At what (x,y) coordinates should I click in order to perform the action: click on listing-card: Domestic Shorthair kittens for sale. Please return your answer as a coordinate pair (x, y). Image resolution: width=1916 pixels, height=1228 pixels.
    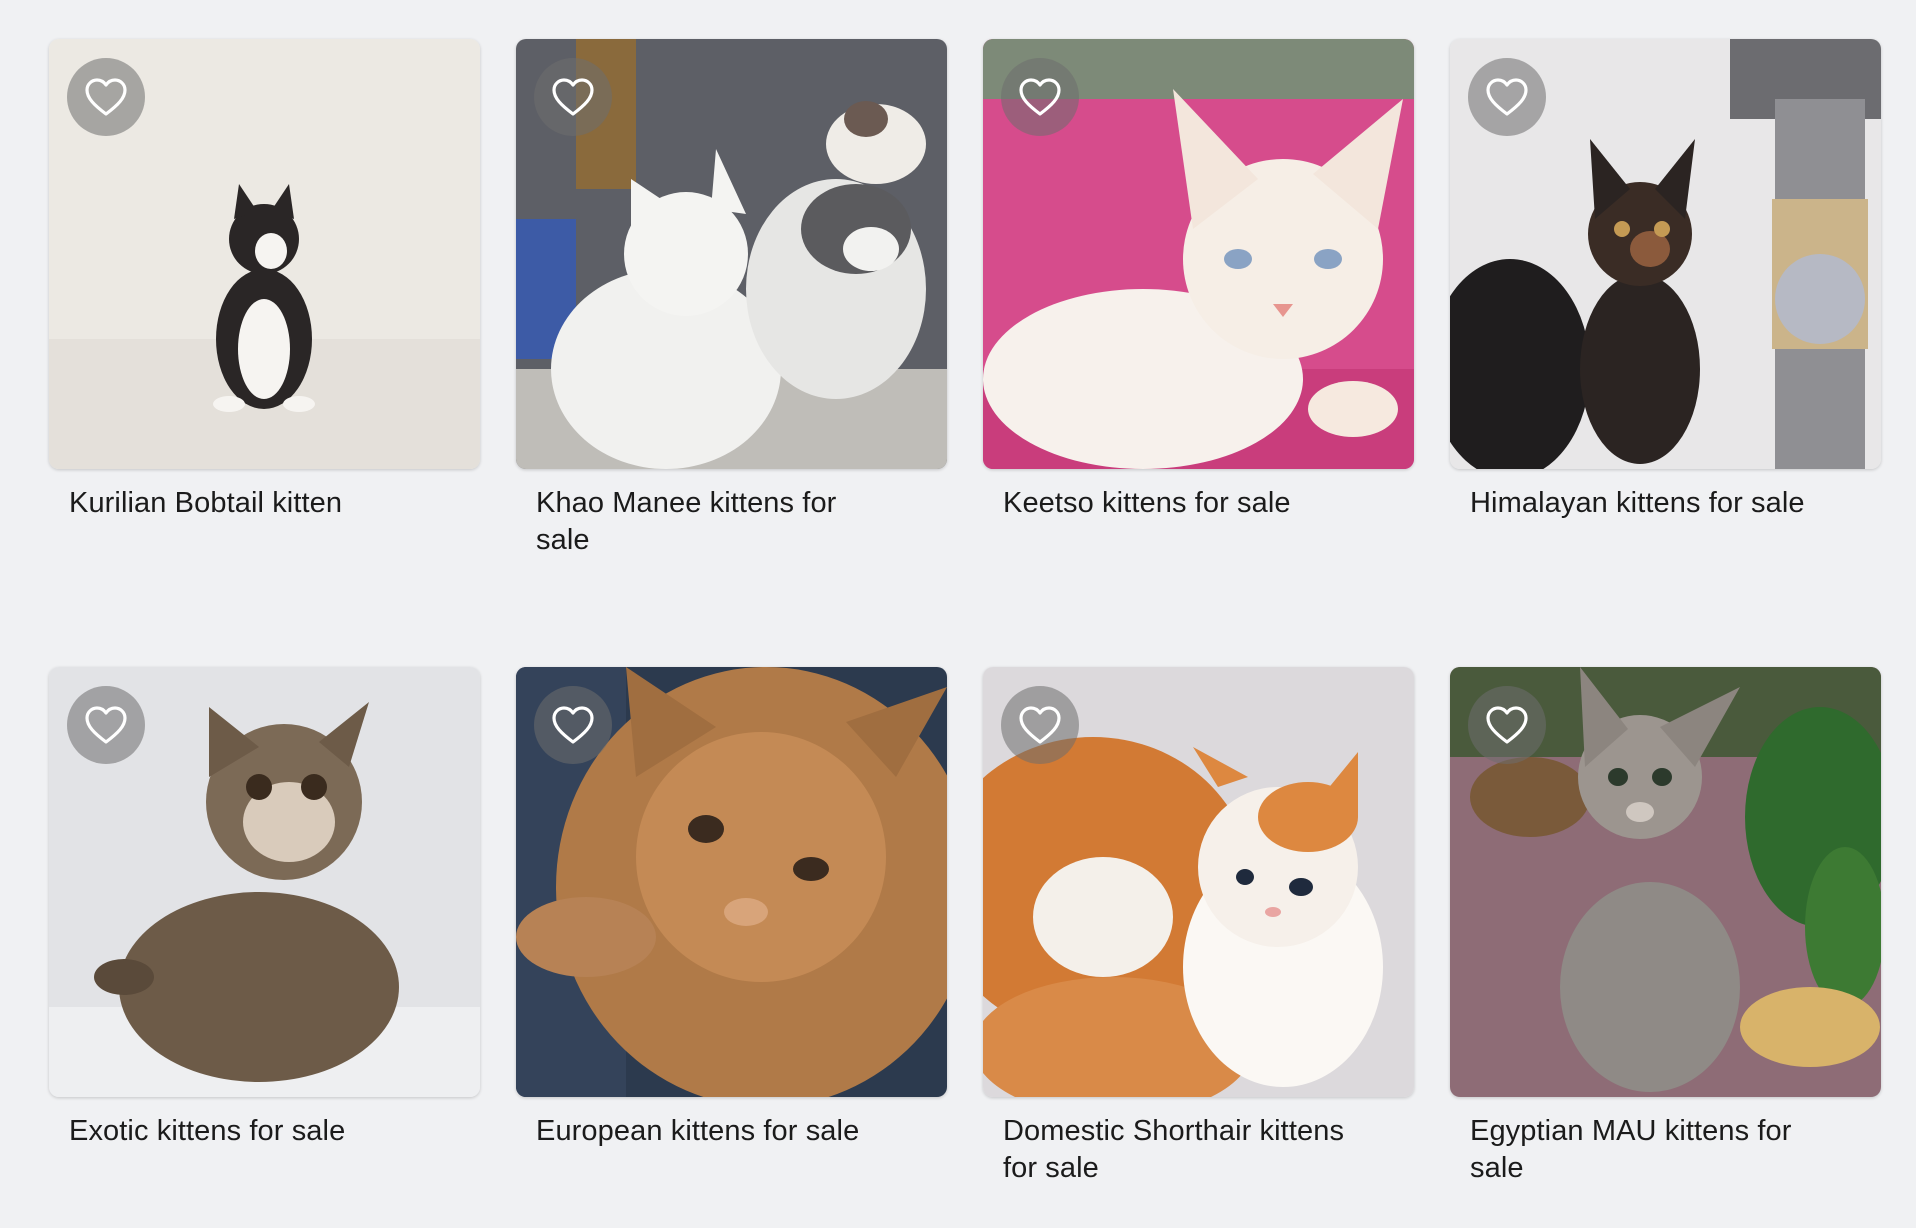
    Looking at the image, I should click on (1198, 947).